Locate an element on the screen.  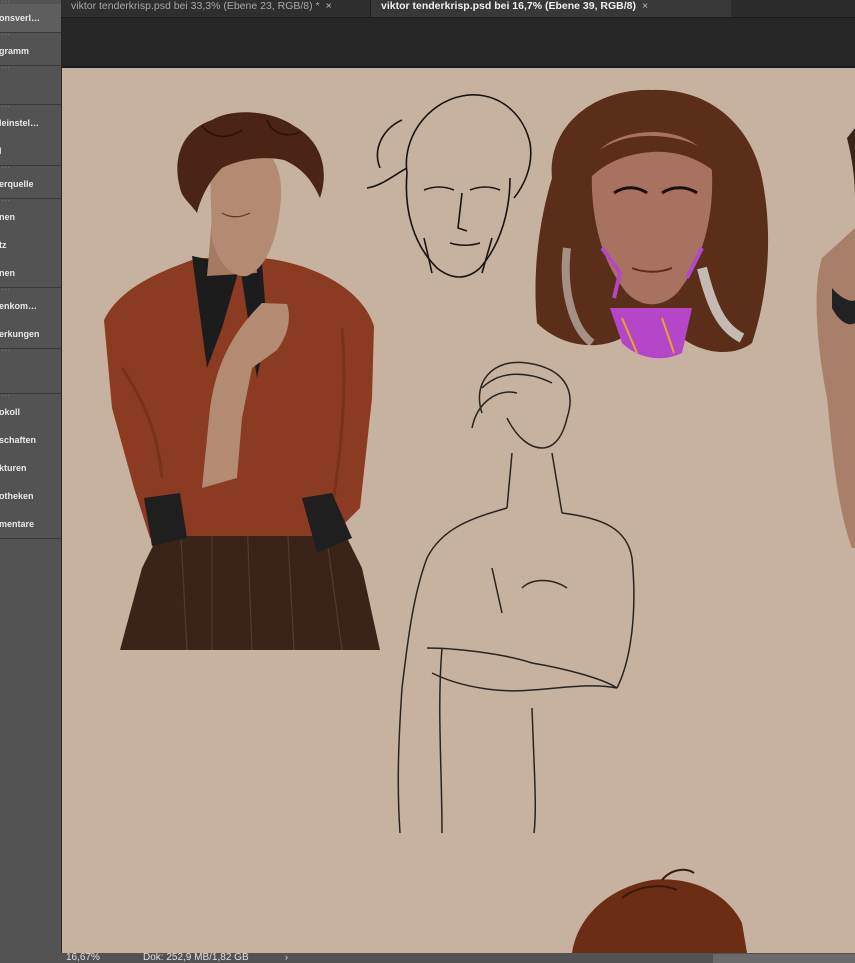
panel-group-5: erquelle is located at coordinates (30, 182).